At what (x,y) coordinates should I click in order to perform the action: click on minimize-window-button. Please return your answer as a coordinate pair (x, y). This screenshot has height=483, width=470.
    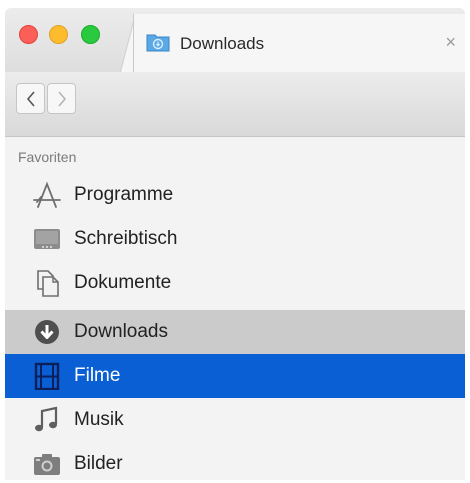
    Looking at the image, I should click on (58, 34).